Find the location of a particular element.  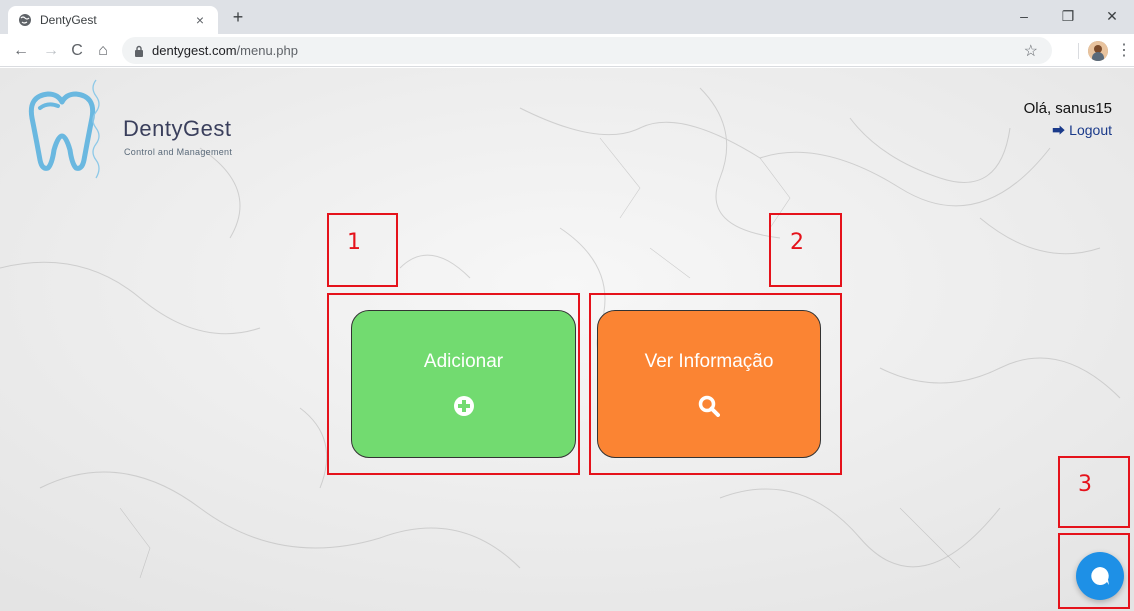

back-button: ← is located at coordinates (21, 51).